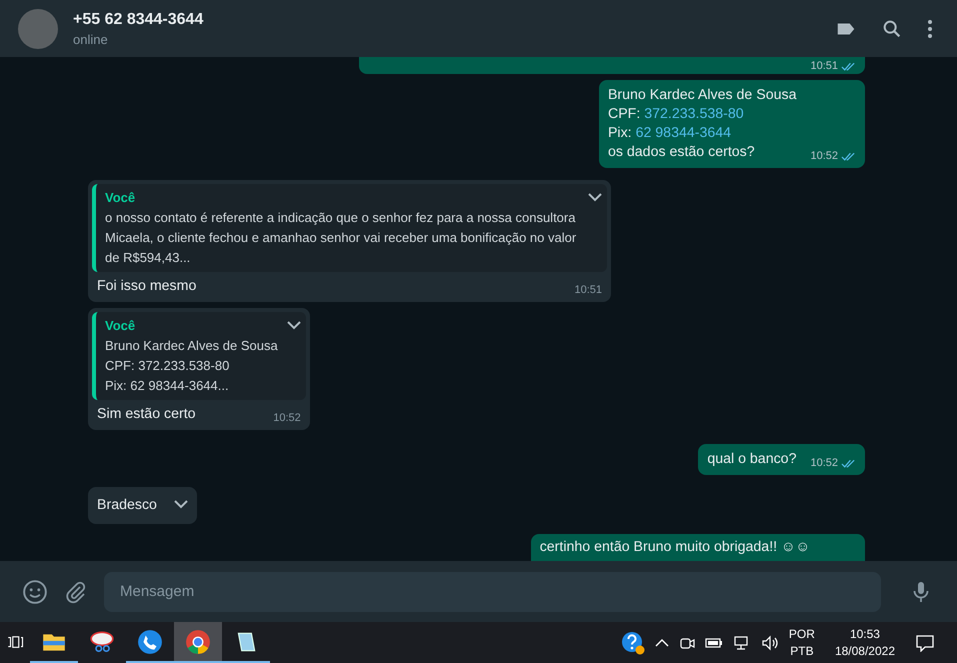 This screenshot has height=663, width=957. Describe the element at coordinates (147, 286) in the screenshot. I see `message-text: Foi isso mesmo` at that location.